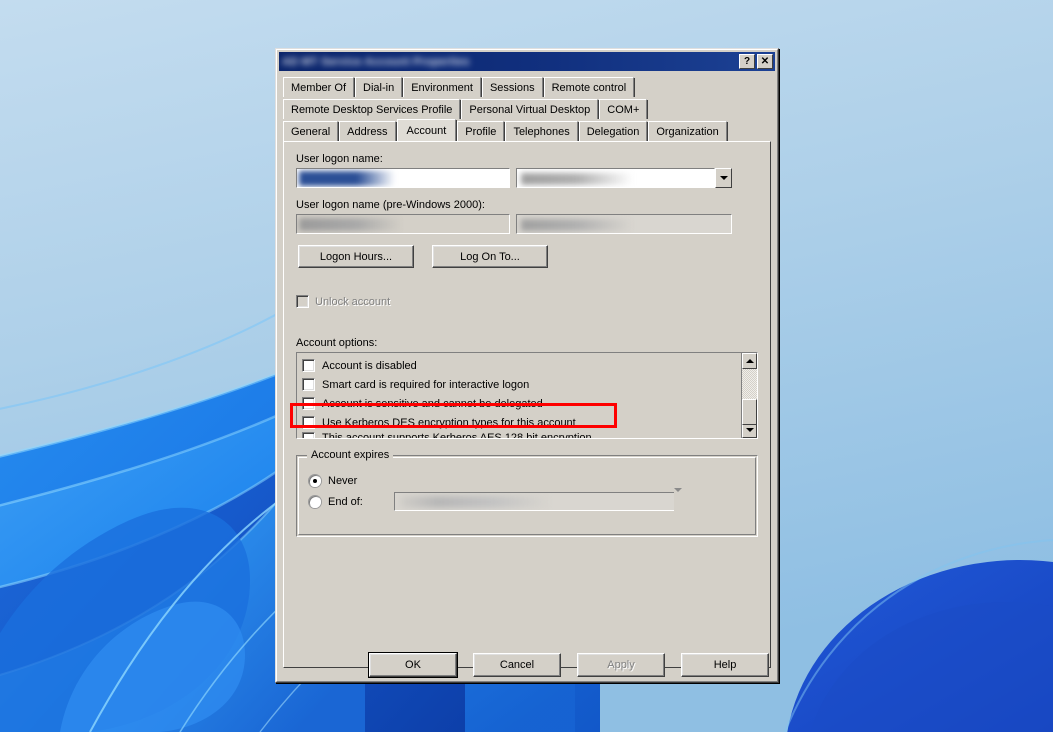 Image resolution: width=1053 pixels, height=732 pixels. Describe the element at coordinates (589, 87) in the screenshot. I see `tab-remote-control: Remote control` at that location.